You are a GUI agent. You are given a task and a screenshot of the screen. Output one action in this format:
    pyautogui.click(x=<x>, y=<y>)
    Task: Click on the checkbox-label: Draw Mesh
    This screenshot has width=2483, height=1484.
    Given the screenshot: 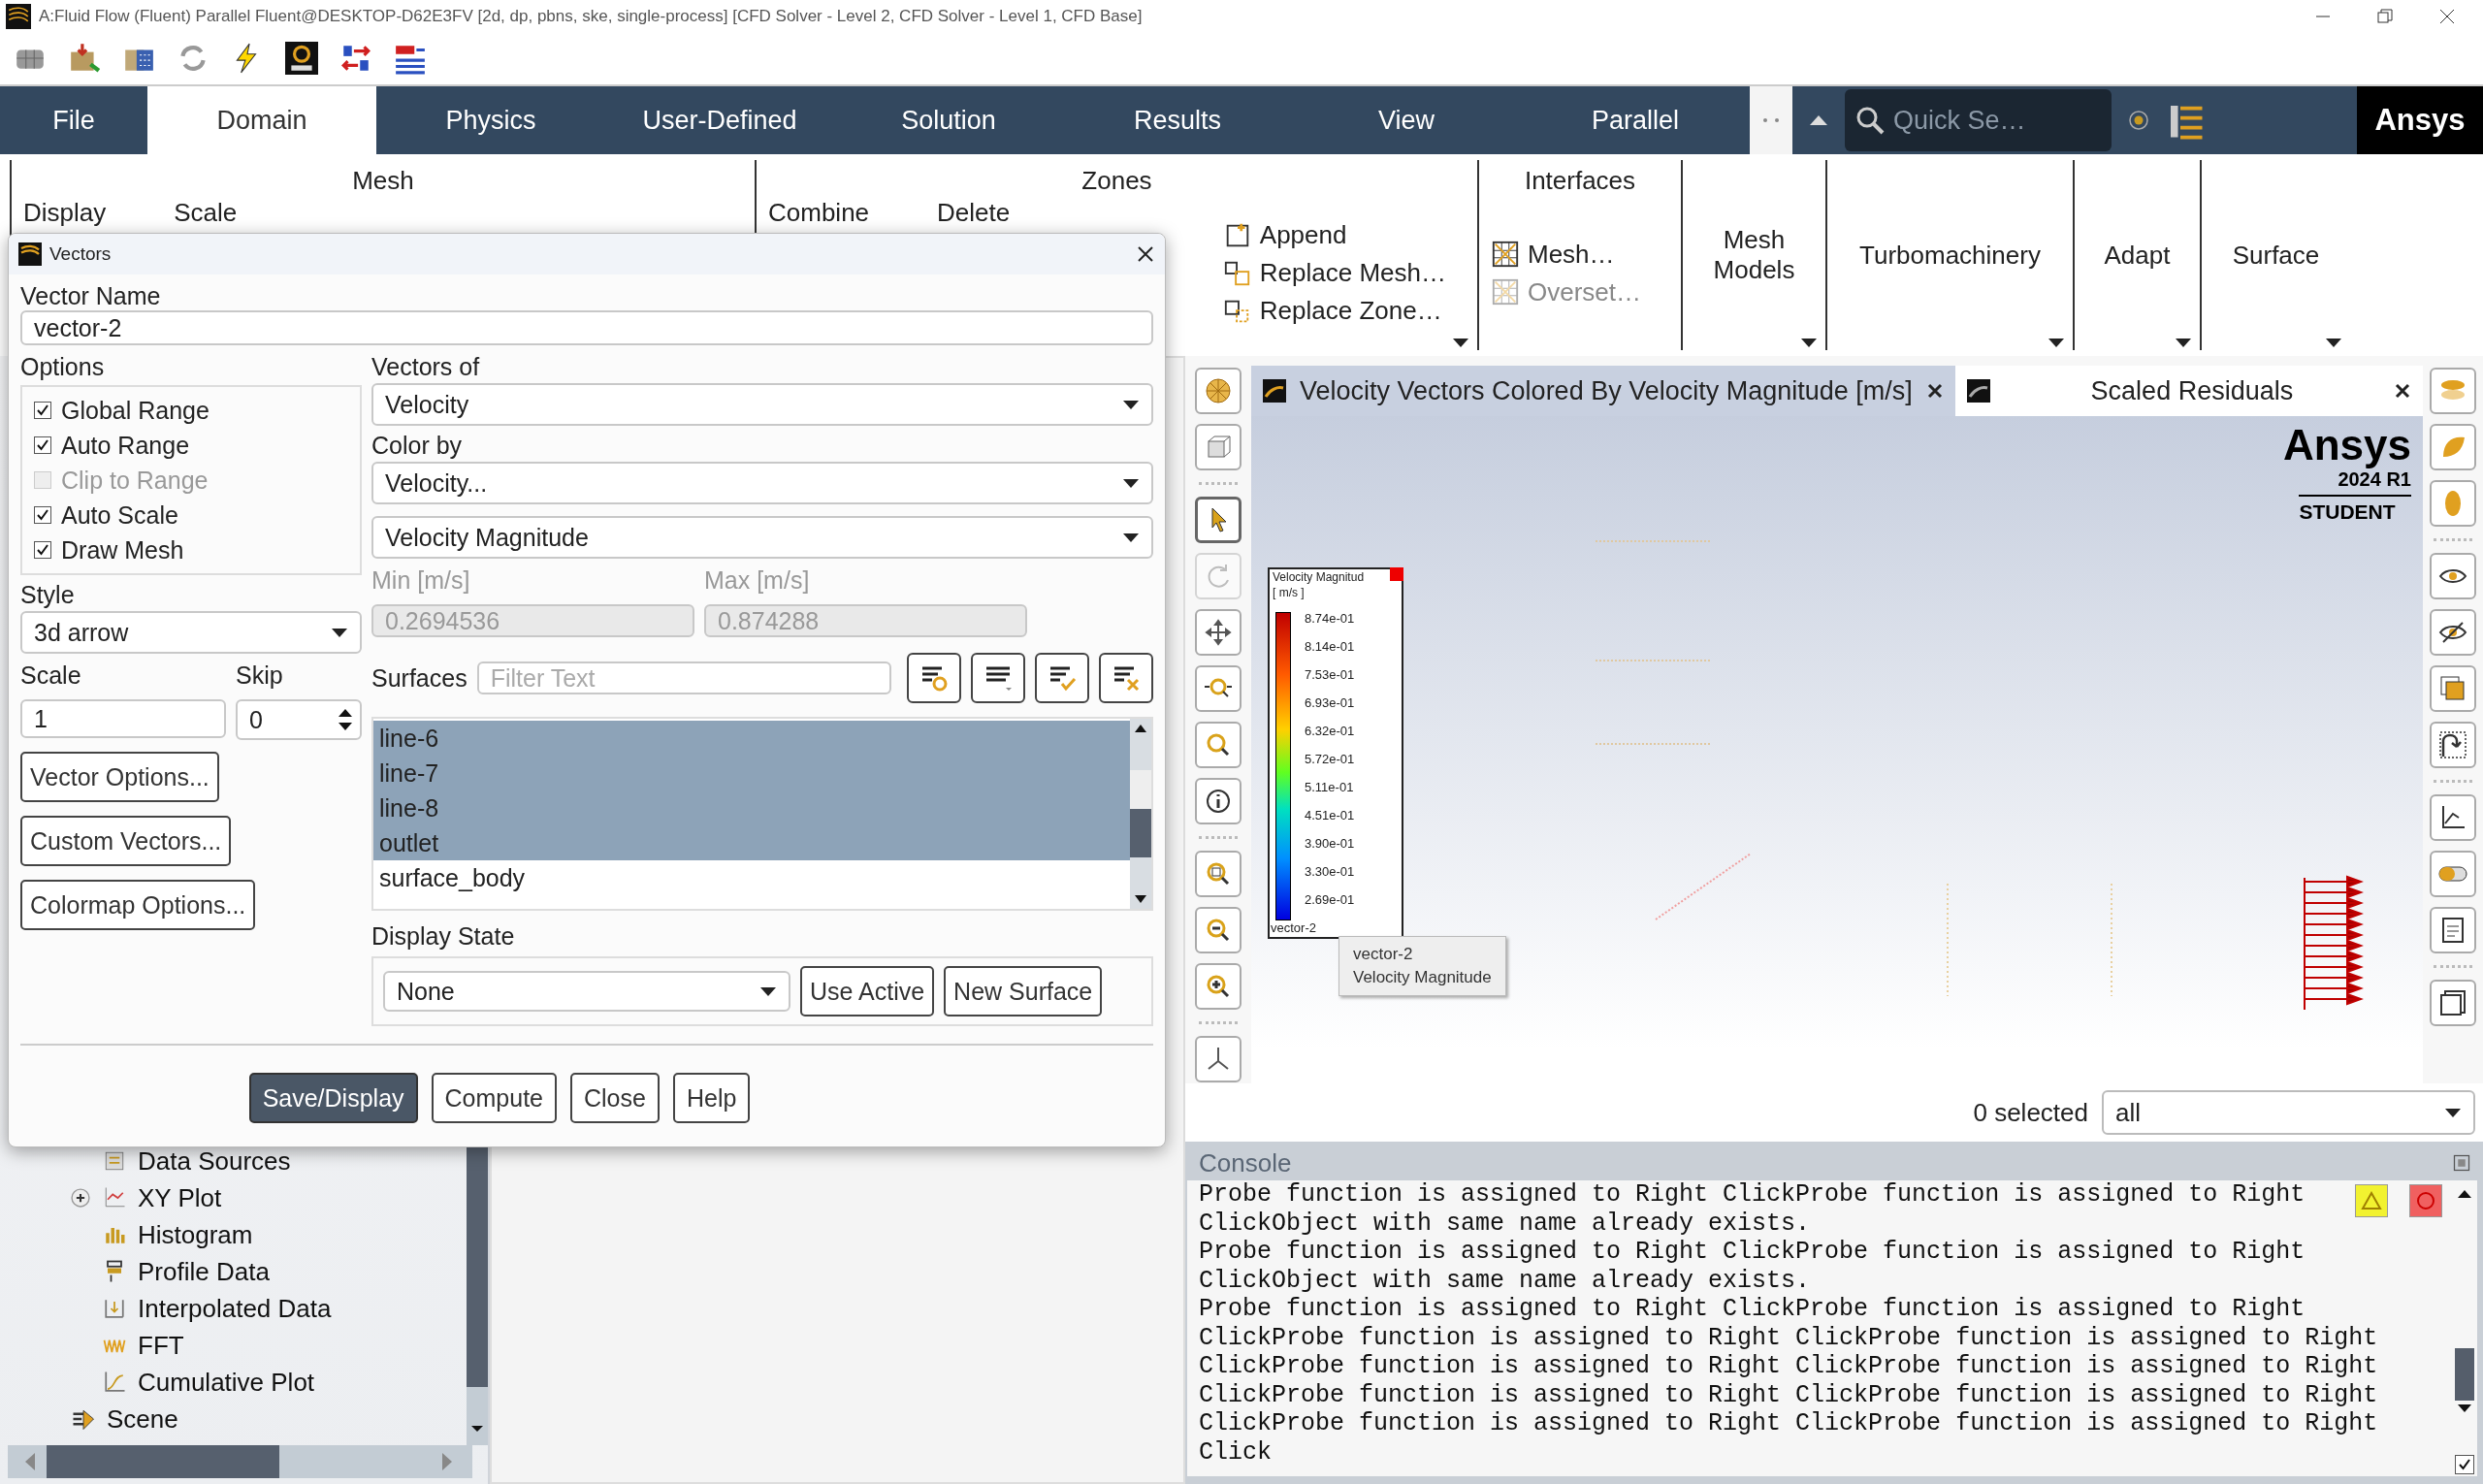 What is the action you would take?
    pyautogui.click(x=123, y=550)
    